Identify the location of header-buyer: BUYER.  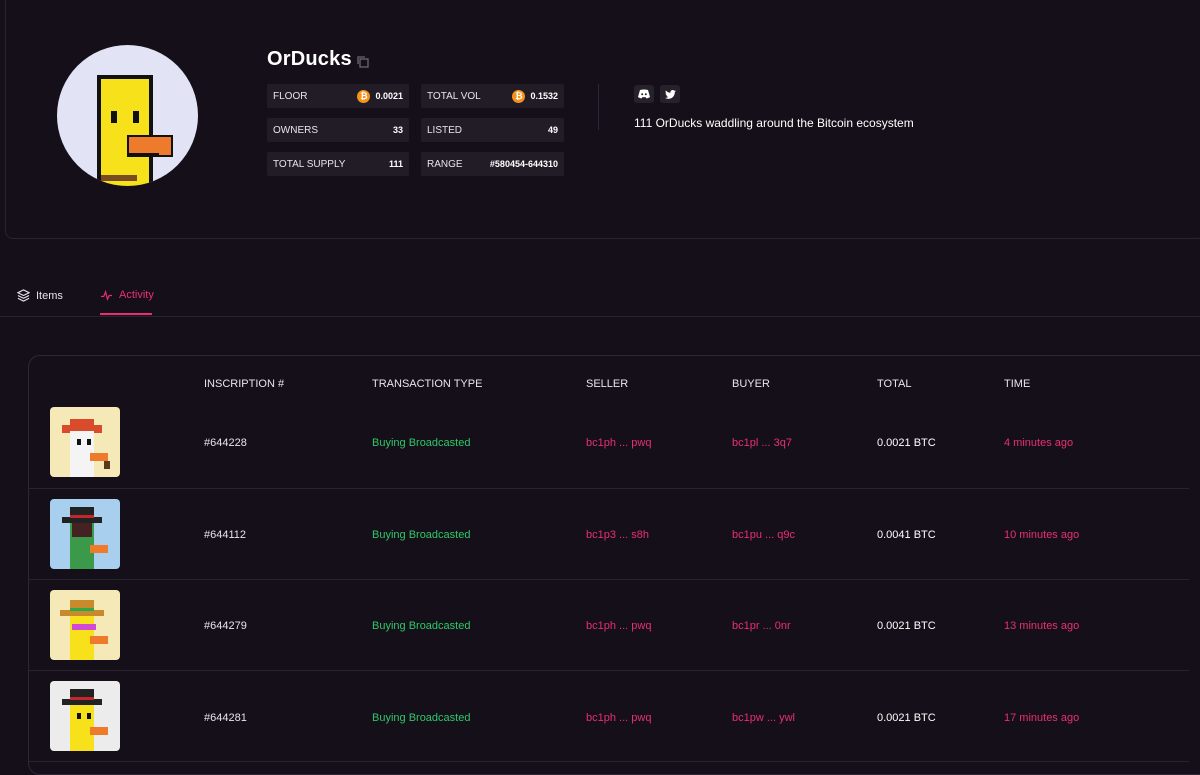
(751, 384).